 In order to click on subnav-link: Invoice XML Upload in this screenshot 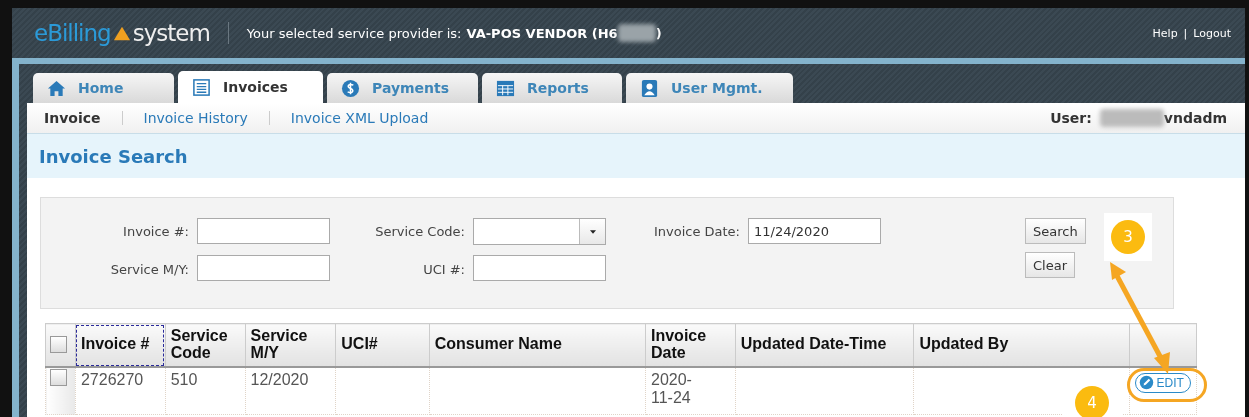, I will do `click(359, 118)`.